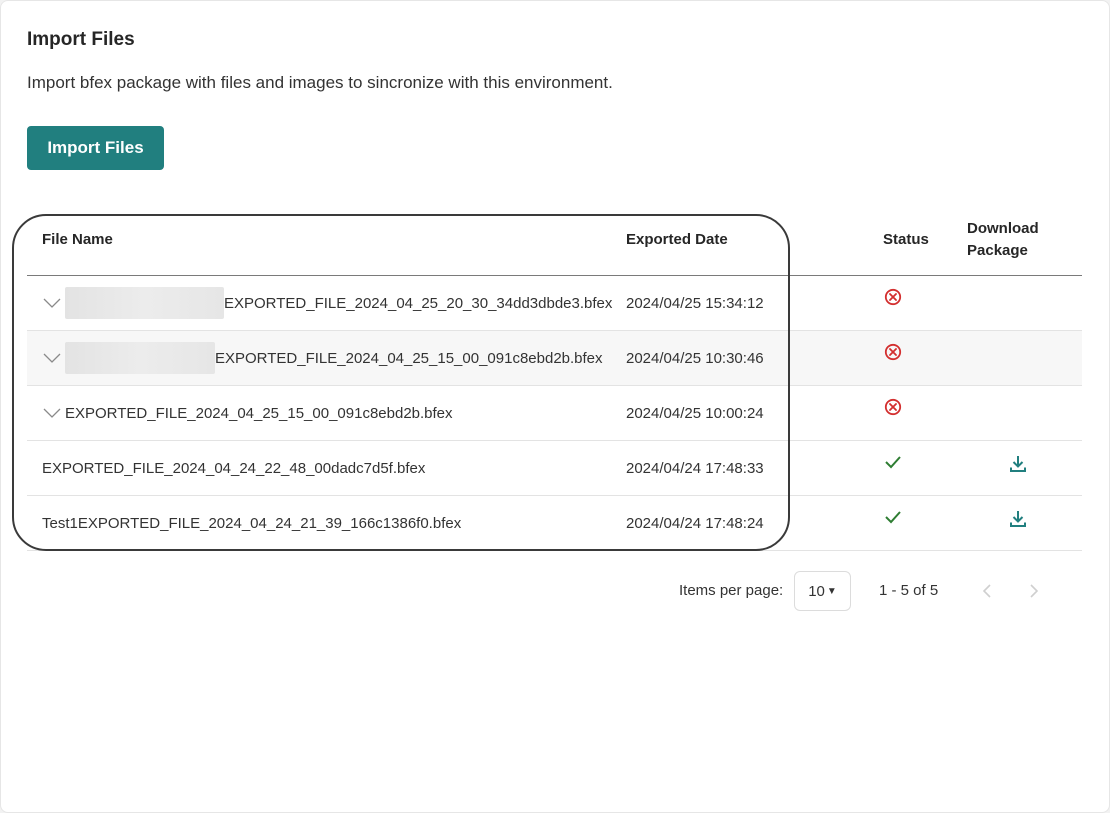 Image resolution: width=1110 pixels, height=813 pixels. I want to click on column-header-download-package: Download Package, so click(1012, 240).